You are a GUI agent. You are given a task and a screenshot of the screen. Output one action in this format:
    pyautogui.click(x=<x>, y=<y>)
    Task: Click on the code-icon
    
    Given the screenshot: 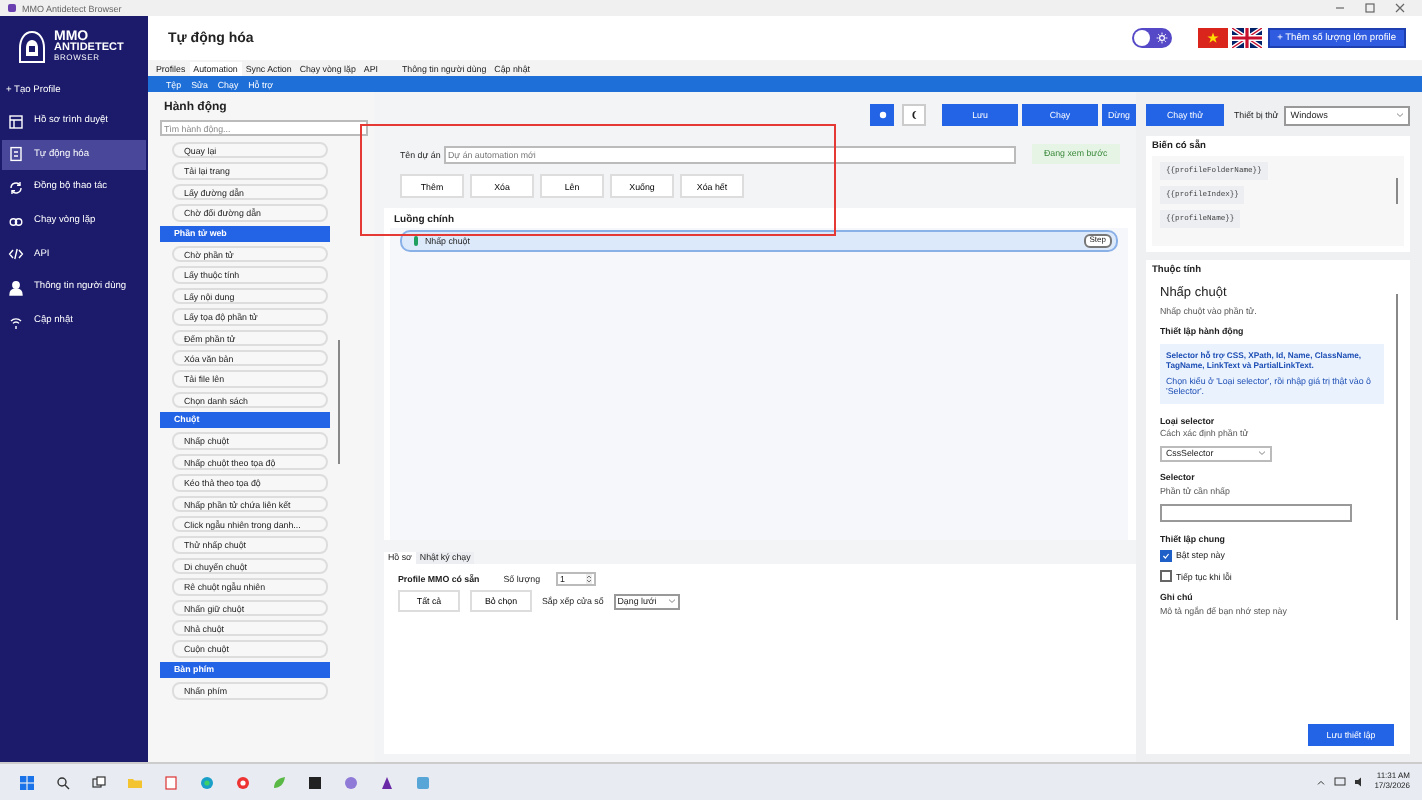 What is the action you would take?
    pyautogui.click(x=16, y=254)
    